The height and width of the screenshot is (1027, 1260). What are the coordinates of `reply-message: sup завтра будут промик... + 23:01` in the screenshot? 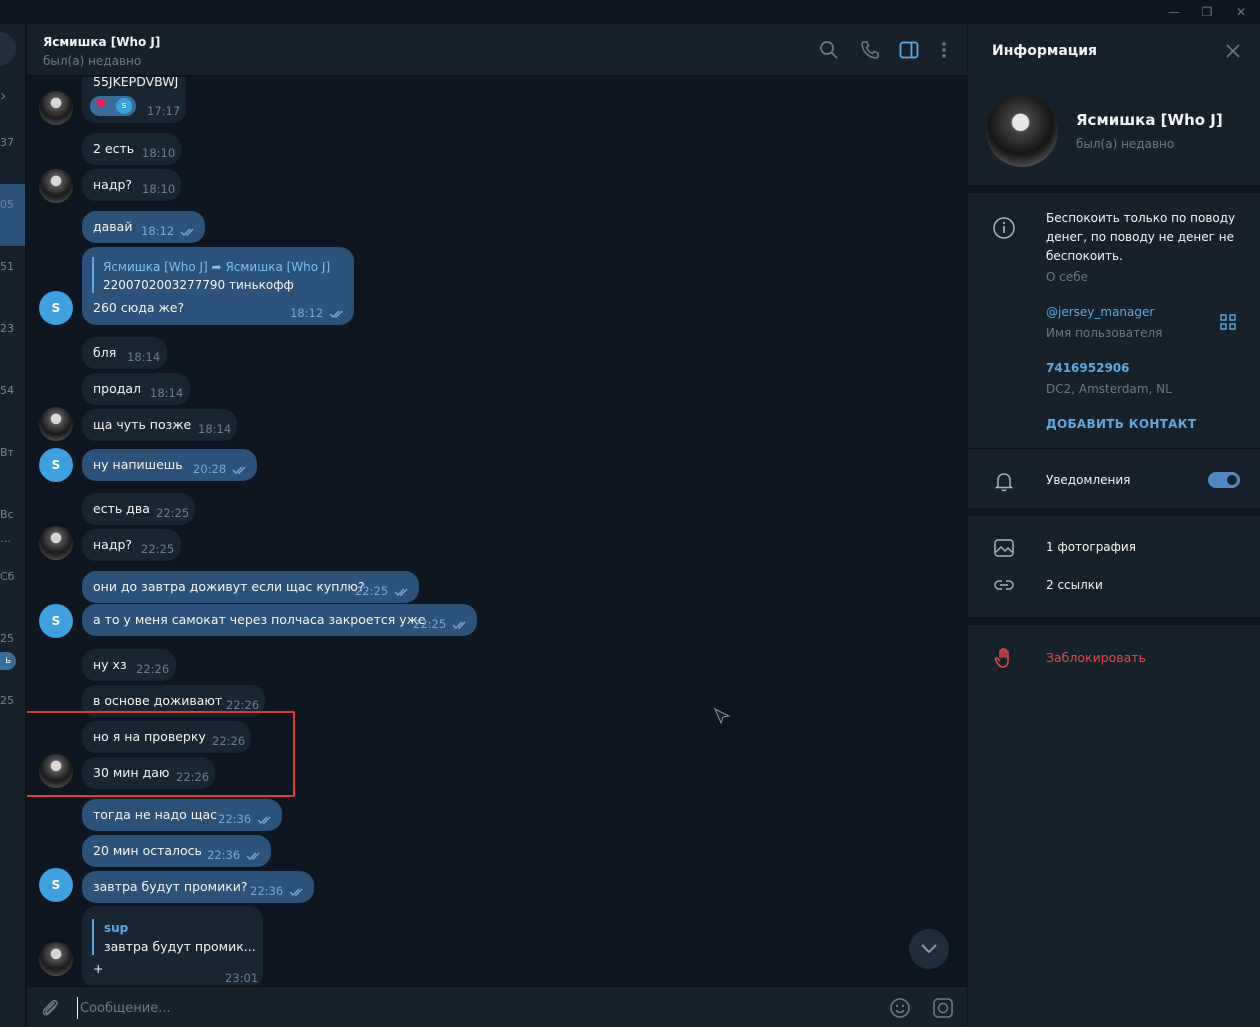 It's located at (172, 945).